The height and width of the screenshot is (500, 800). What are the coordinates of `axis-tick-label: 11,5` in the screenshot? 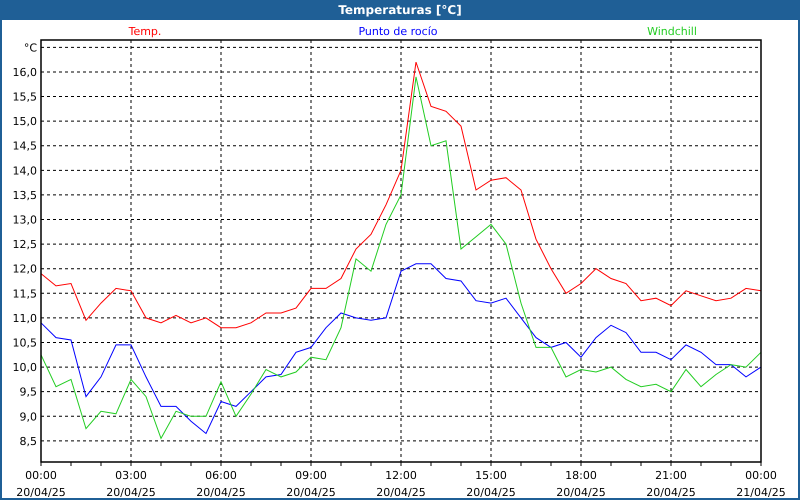 It's located at (24, 293).